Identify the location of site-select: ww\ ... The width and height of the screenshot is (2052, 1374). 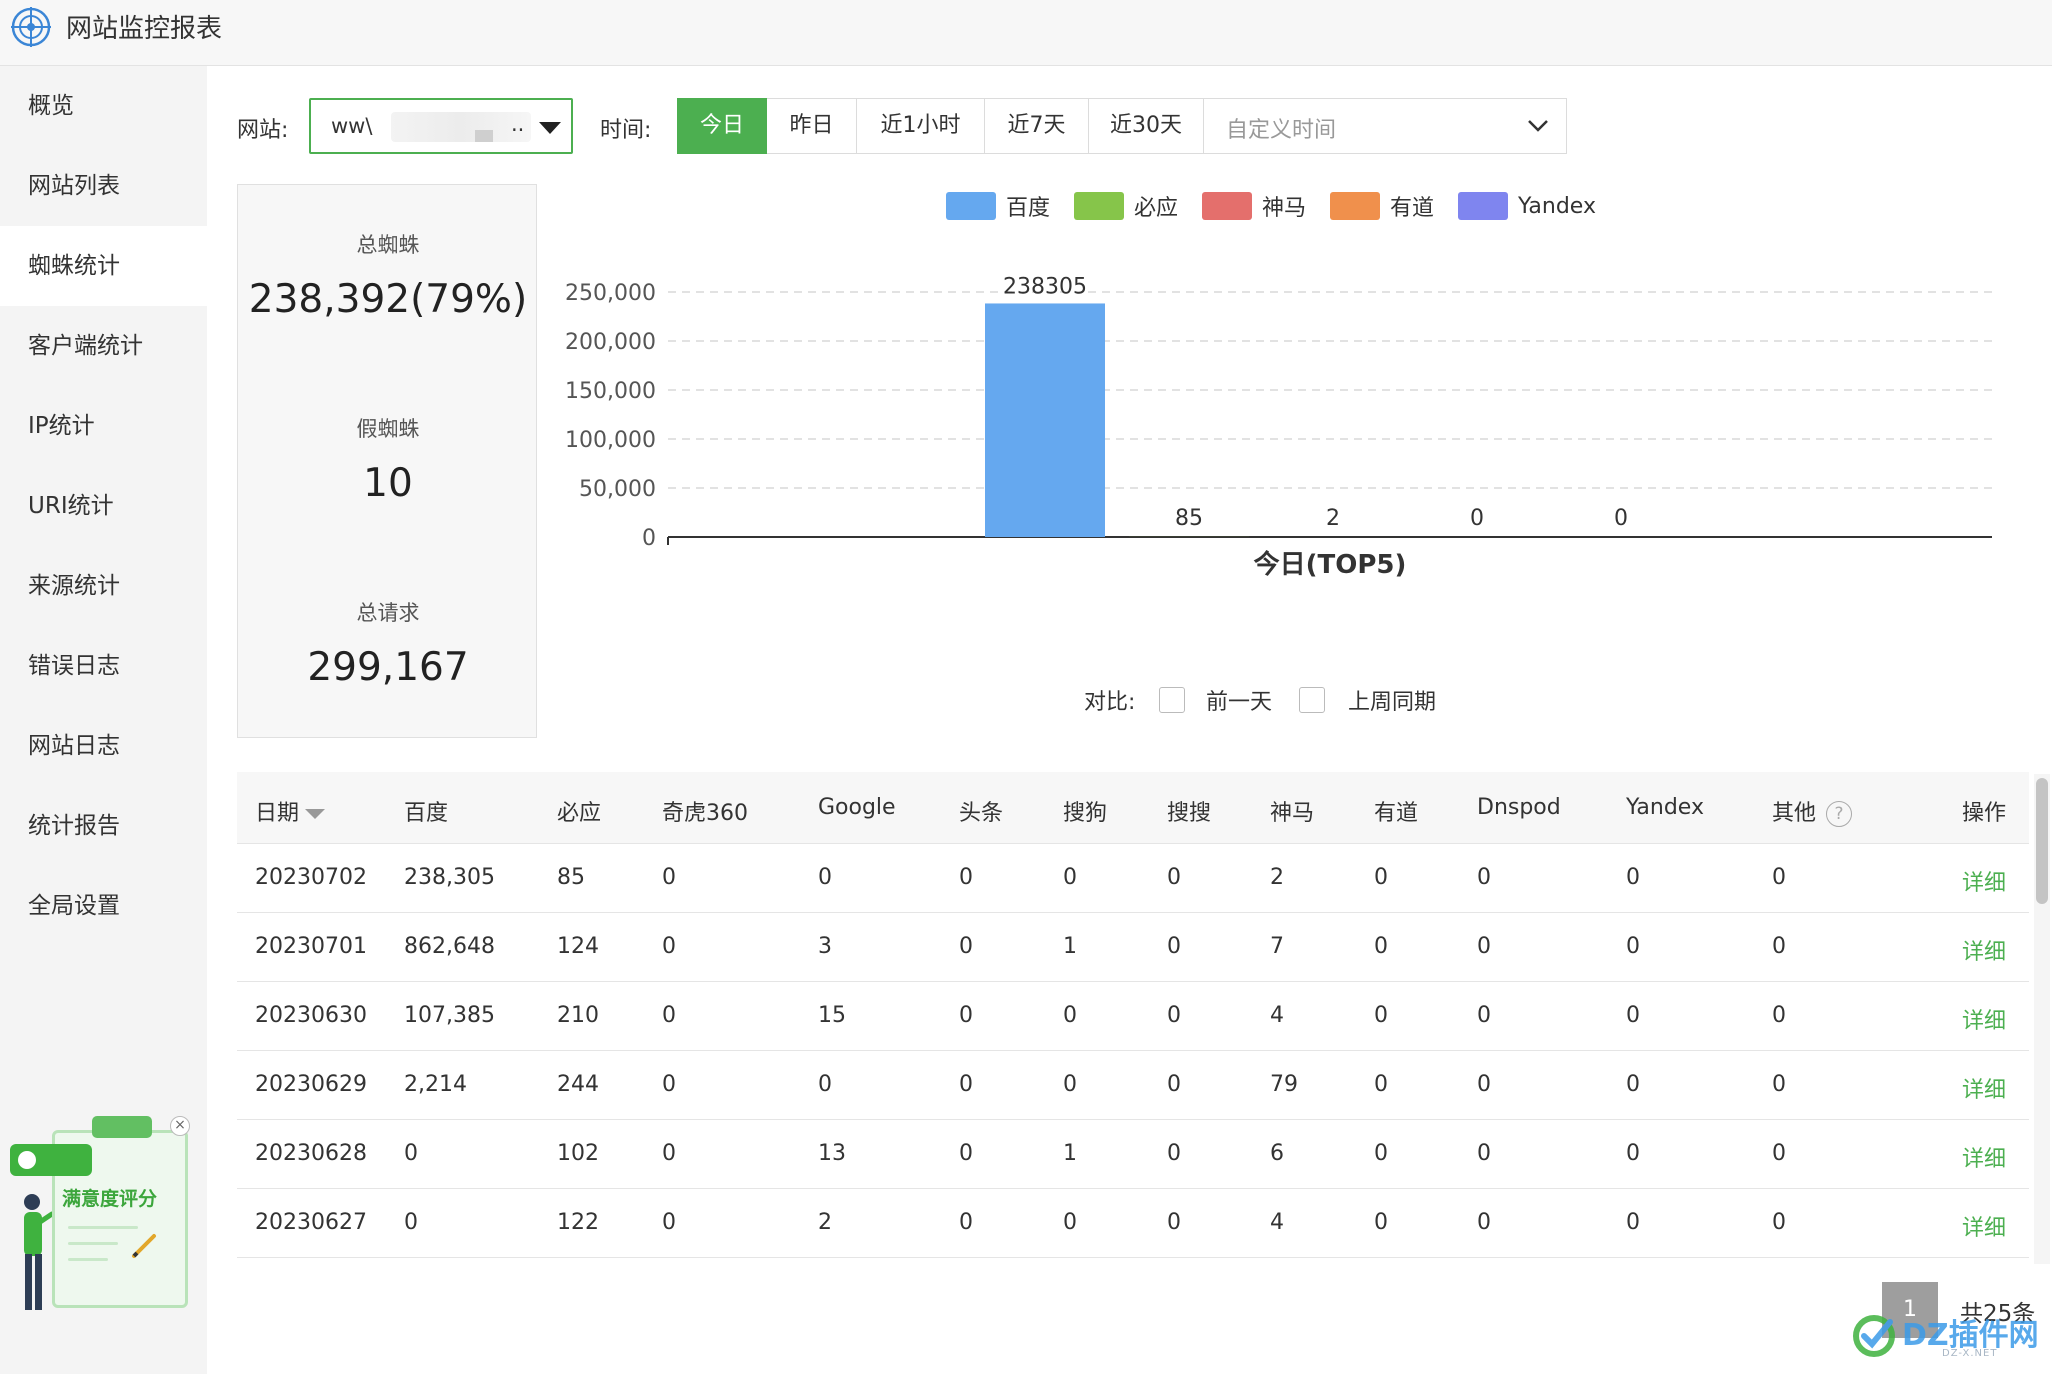
(441, 126).